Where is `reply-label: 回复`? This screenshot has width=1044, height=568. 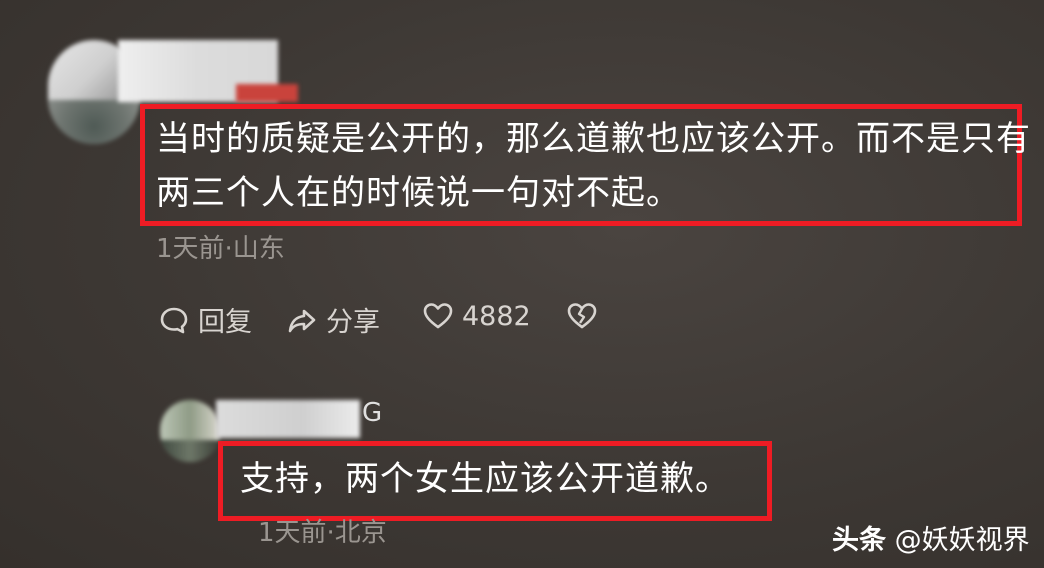
reply-label: 回复 is located at coordinates (225, 322).